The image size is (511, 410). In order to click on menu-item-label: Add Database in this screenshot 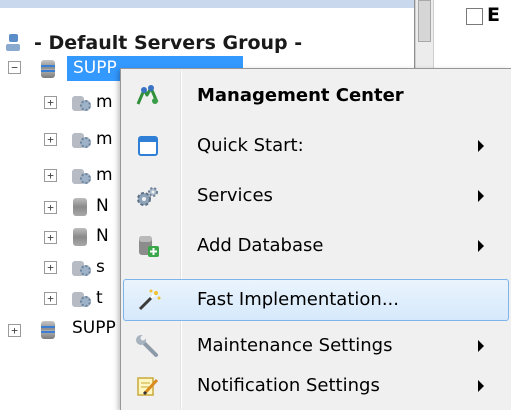, I will do `click(260, 245)`.